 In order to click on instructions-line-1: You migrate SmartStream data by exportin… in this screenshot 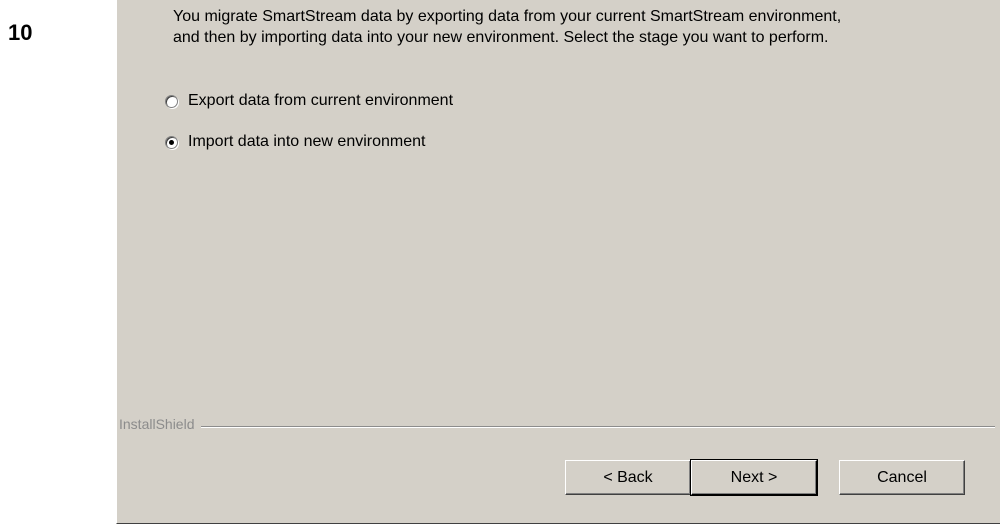, I will do `click(507, 16)`.